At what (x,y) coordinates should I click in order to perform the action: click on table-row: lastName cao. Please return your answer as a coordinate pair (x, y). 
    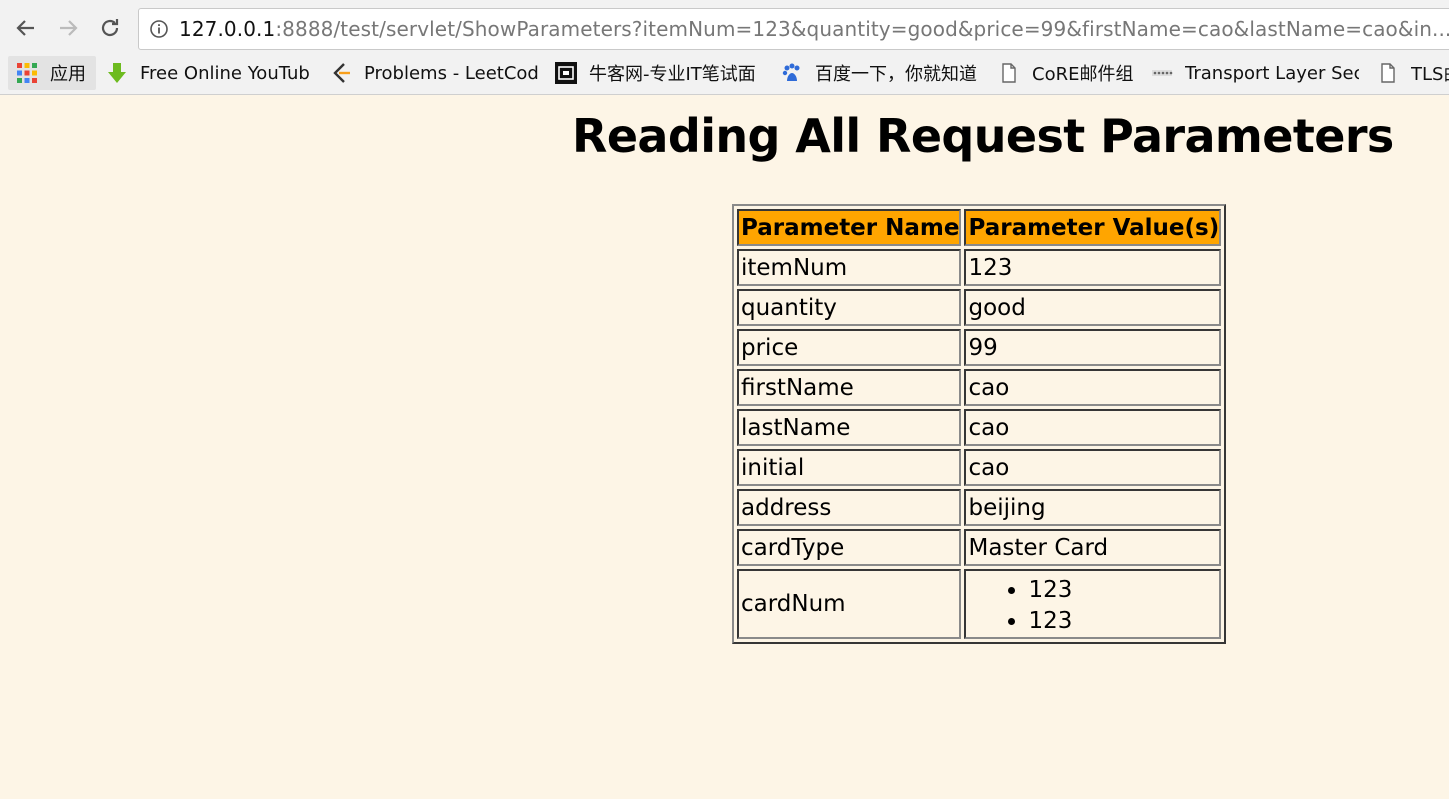
    Looking at the image, I should click on (979, 427).